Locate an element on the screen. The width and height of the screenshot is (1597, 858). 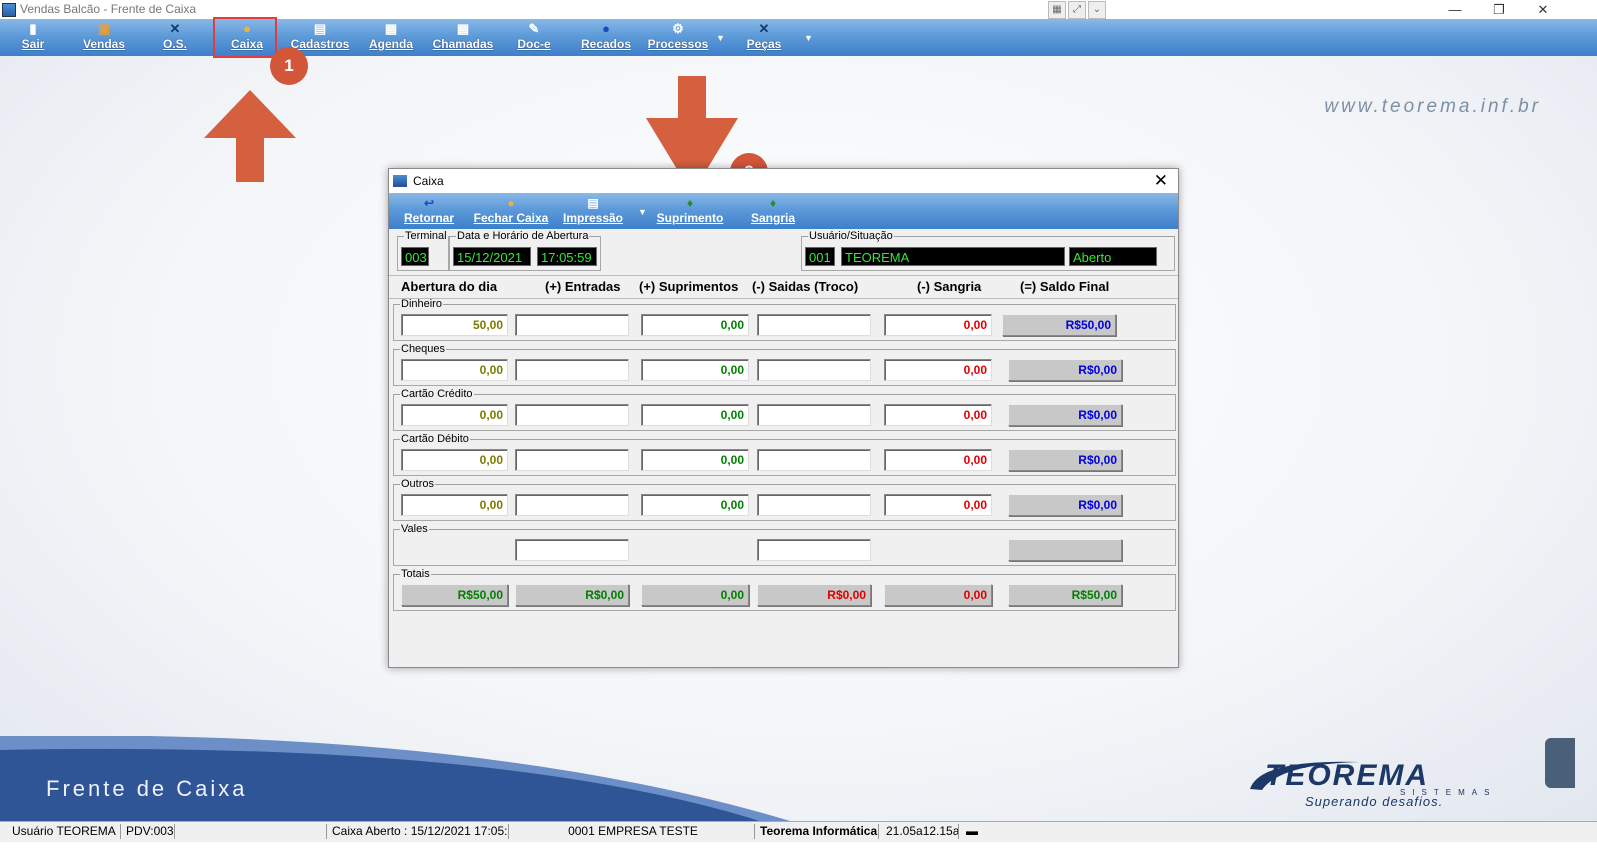
credito-saldo: R$0,00 is located at coordinates (1065, 415).